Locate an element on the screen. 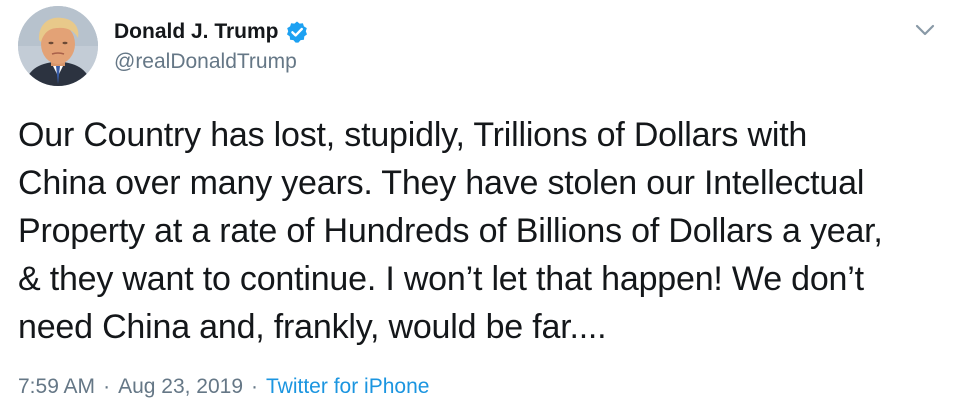 The width and height of the screenshot is (960, 420). author-name-row: Donald J. Trump is located at coordinates (211, 32).